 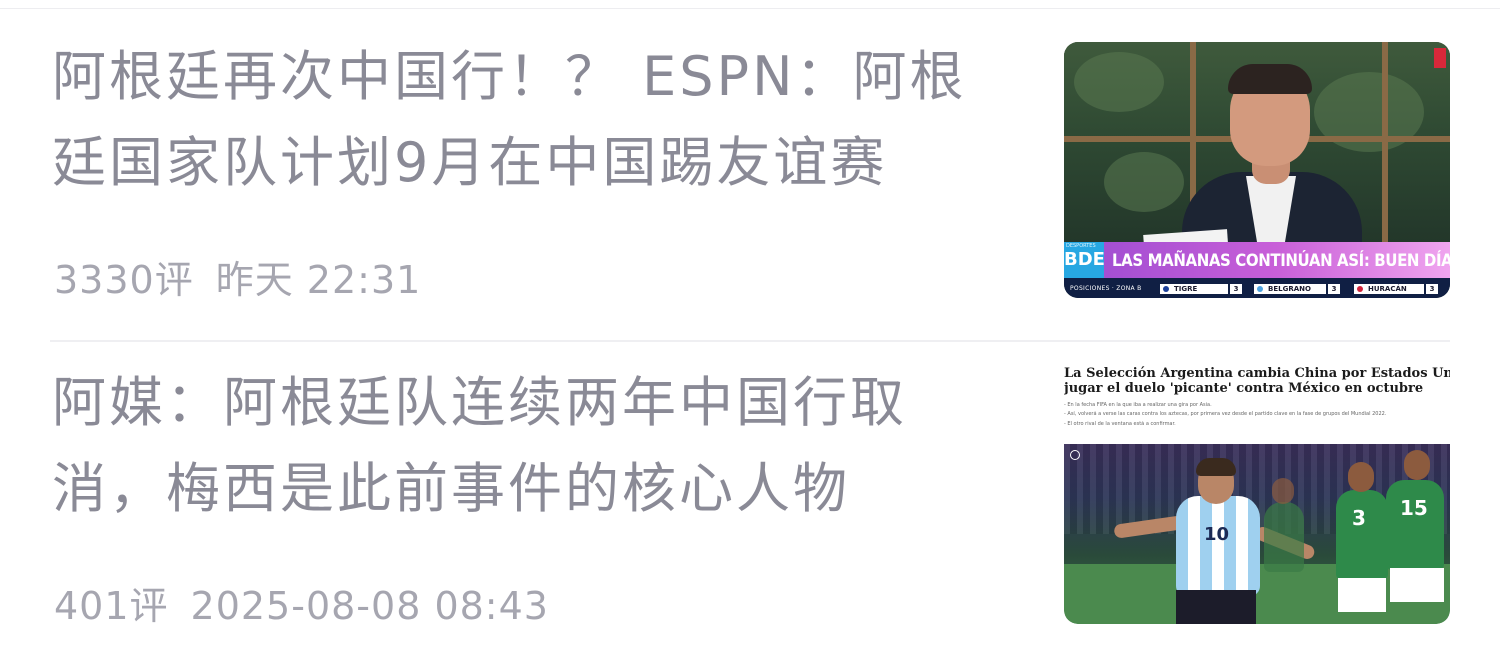 I want to click on standing-team: TIGRE, so click(x=1194, y=289).